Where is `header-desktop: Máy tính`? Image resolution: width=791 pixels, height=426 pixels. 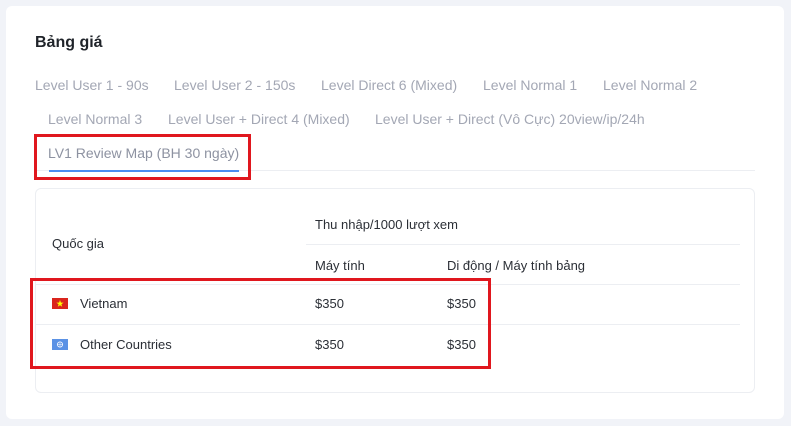 header-desktop: Máy tính is located at coordinates (340, 265).